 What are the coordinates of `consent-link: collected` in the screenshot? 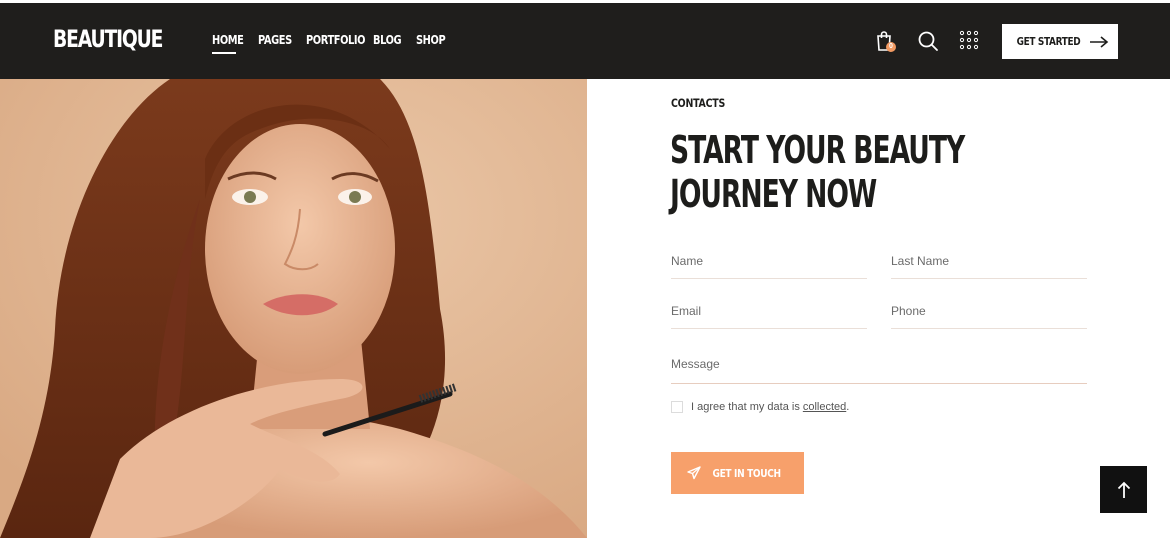 It's located at (824, 407).